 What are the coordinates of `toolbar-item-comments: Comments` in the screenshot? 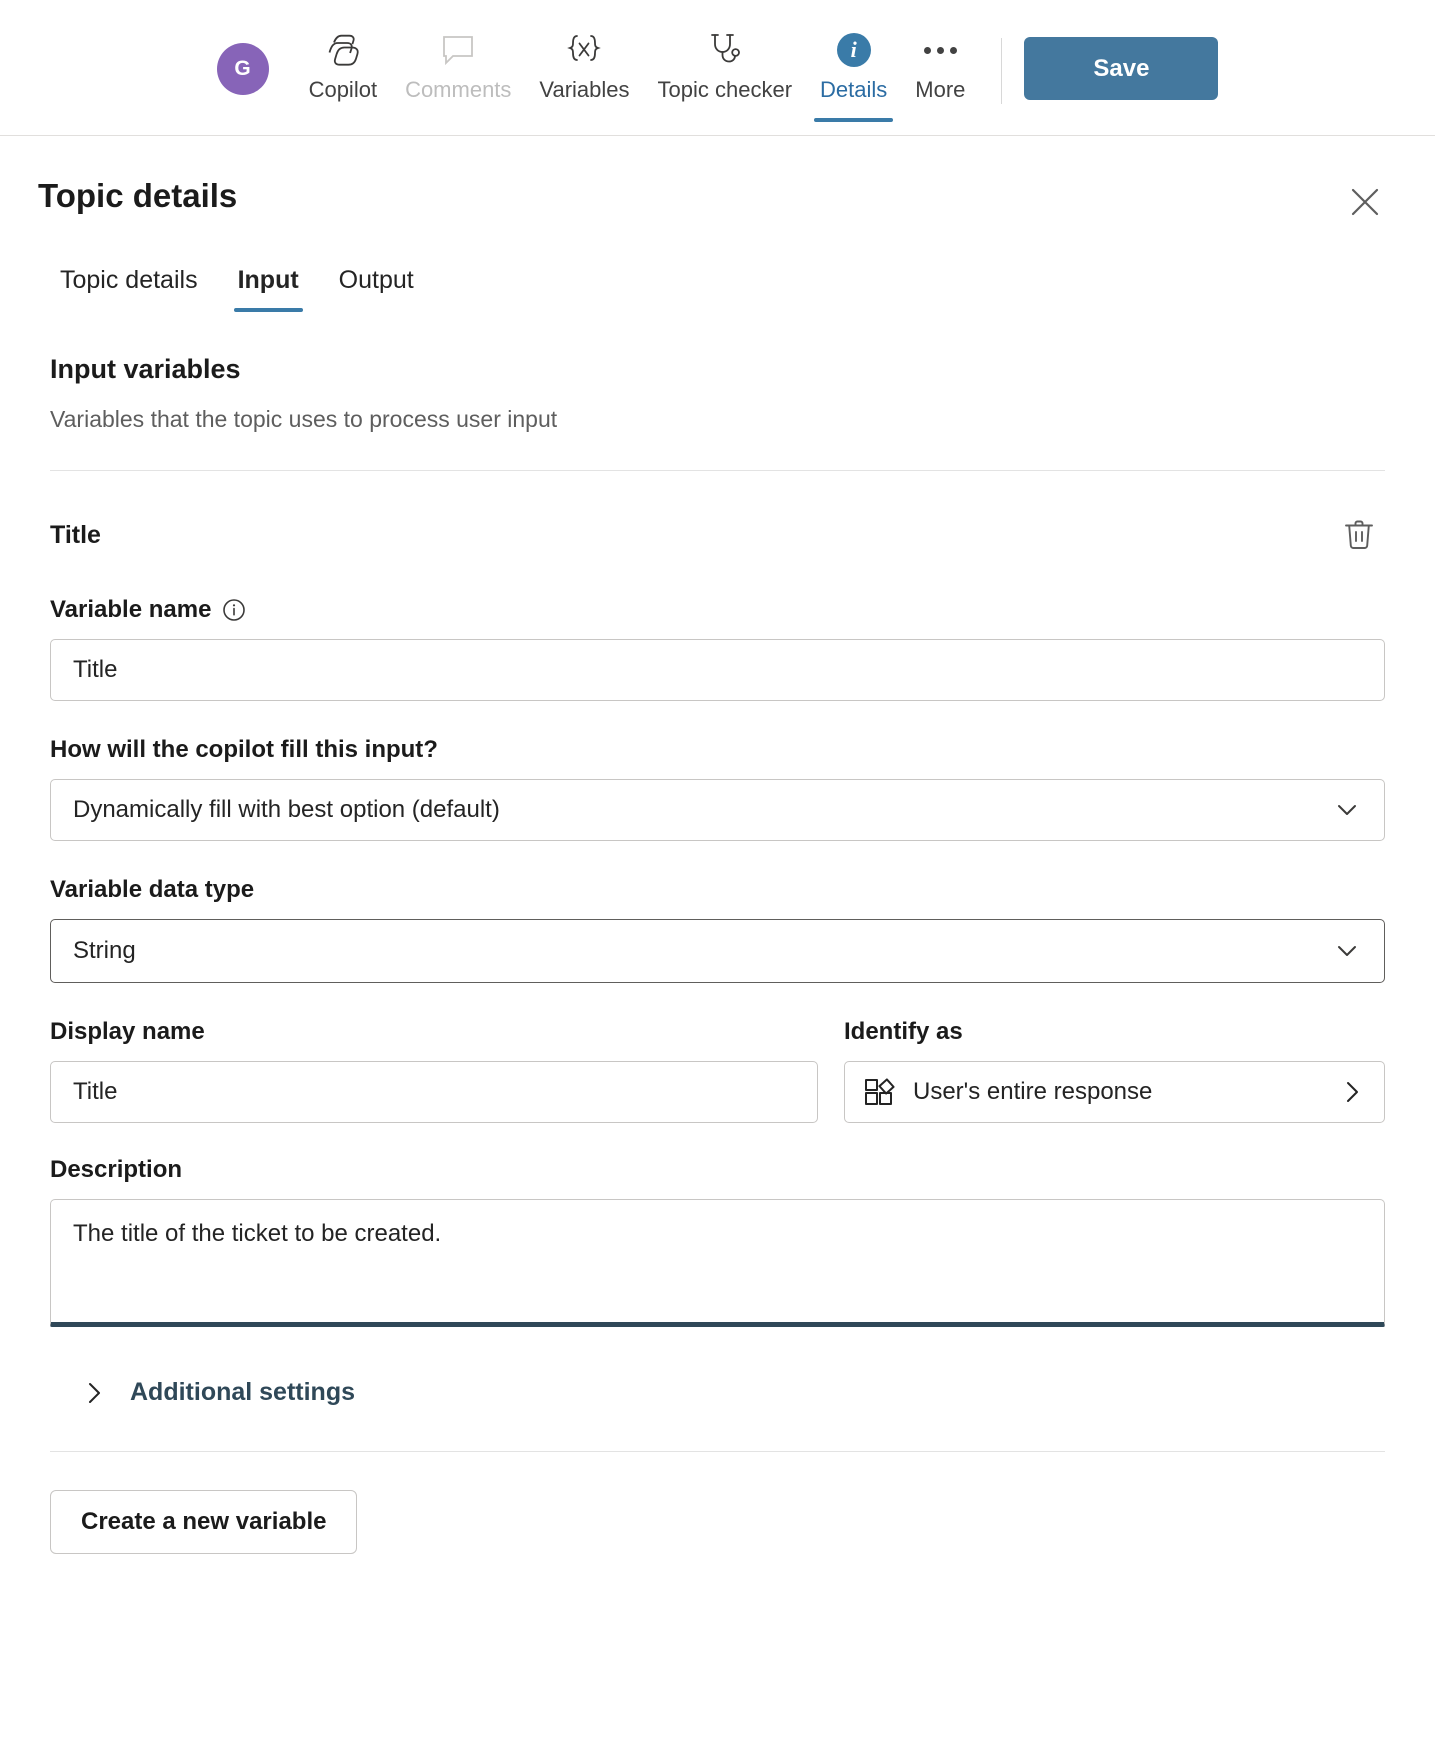 It's located at (458, 68).